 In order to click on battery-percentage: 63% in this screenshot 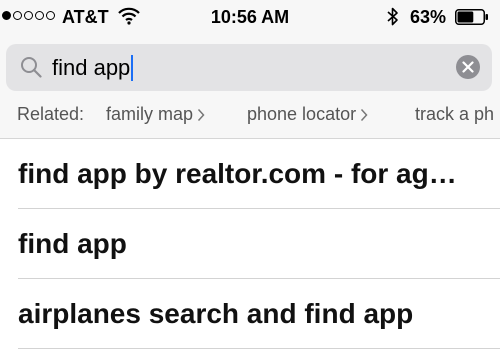, I will do `click(428, 17)`.